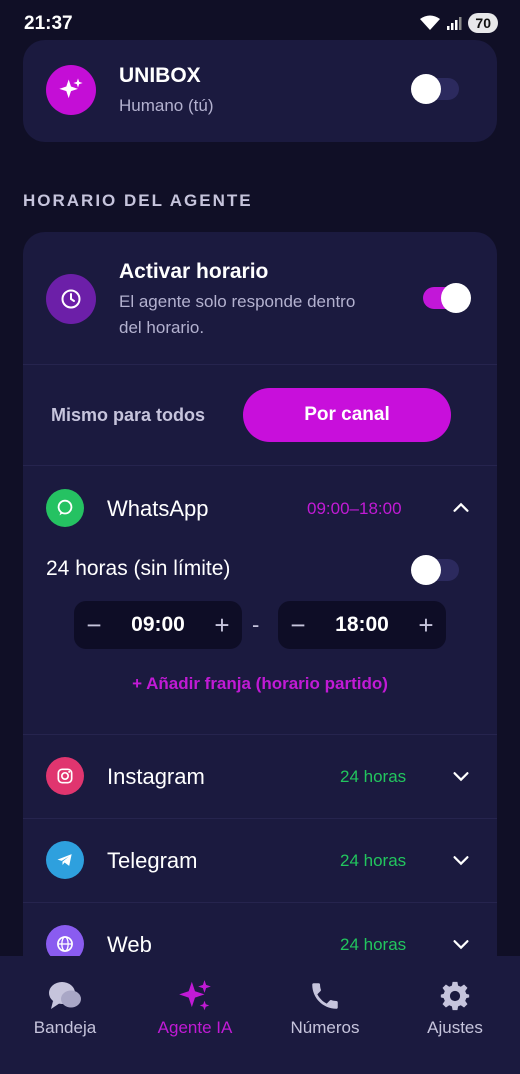 Image resolution: width=520 pixels, height=1074 pixels. Describe the element at coordinates (156, 777) in the screenshot. I see `channel-name-instagram: Instagram` at that location.